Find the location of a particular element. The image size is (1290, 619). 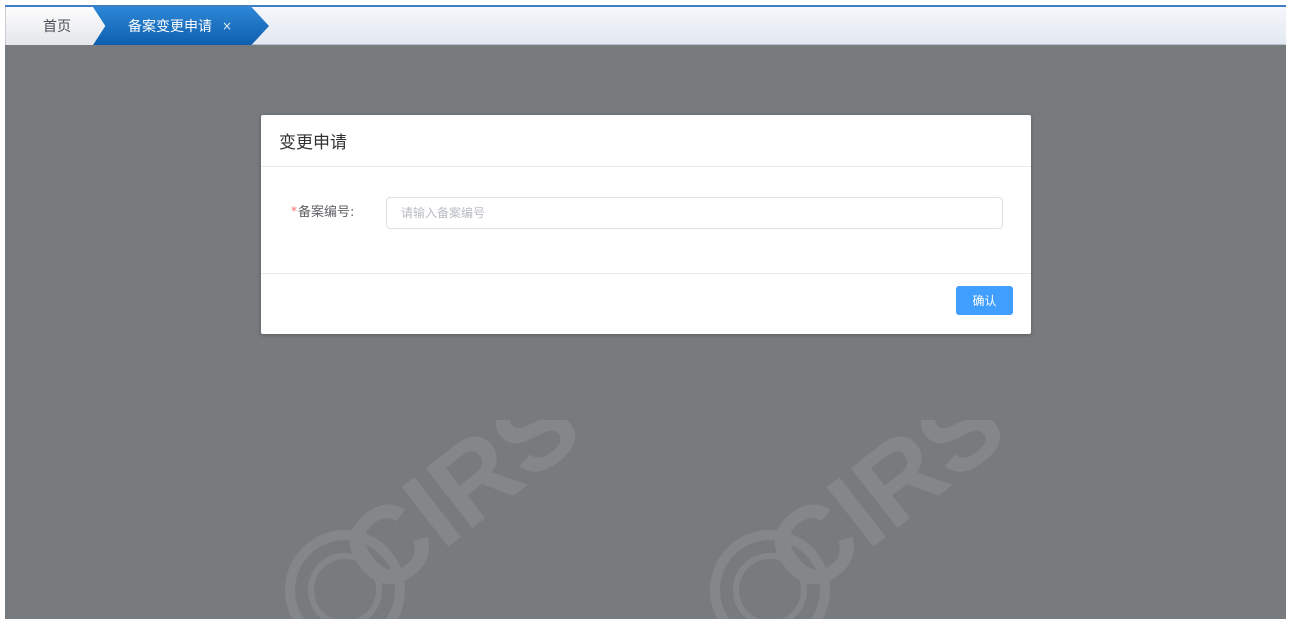

tab-active-label: 备案变更申请 is located at coordinates (170, 27).